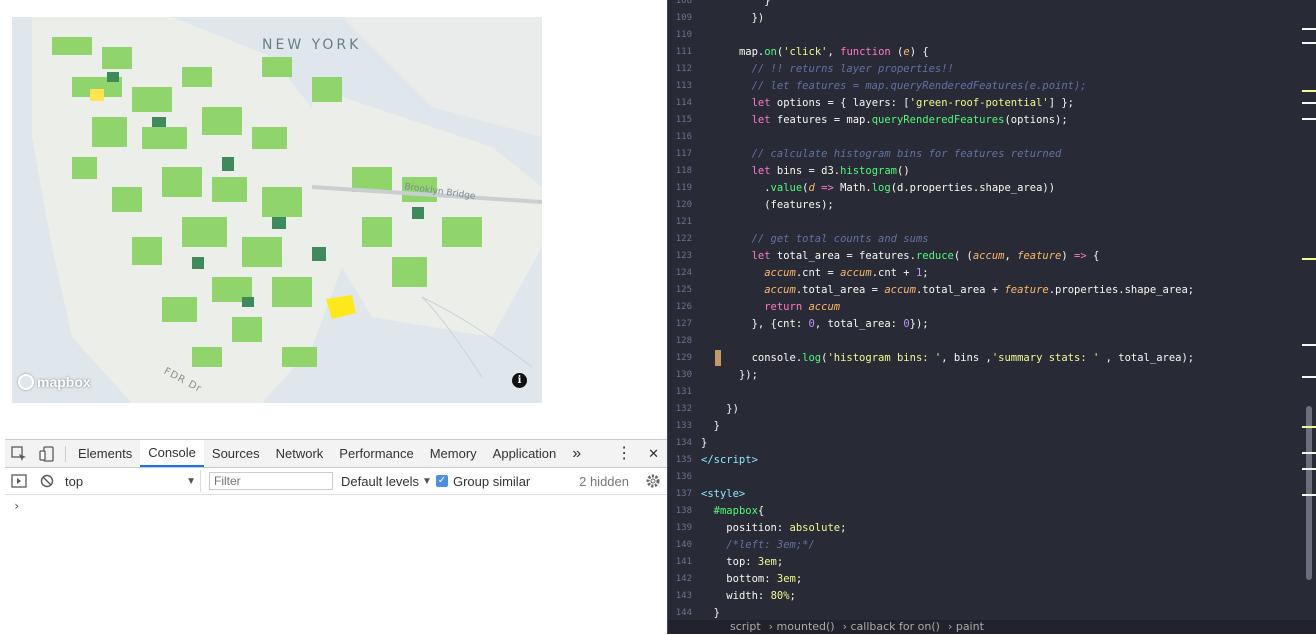 This screenshot has width=1316, height=635. What do you see at coordinates (733, 511) in the screenshot?
I see `line-text: #mapbox{` at bounding box center [733, 511].